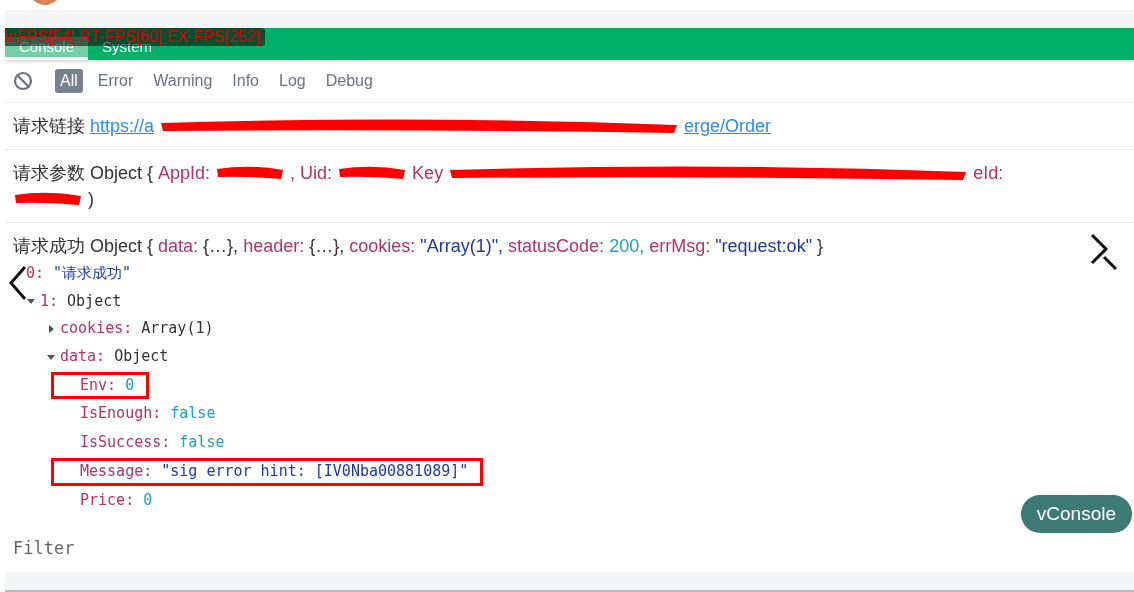 This screenshot has height=592, width=1134. What do you see at coordinates (820, 246) in the screenshot?
I see `log-text: }` at bounding box center [820, 246].